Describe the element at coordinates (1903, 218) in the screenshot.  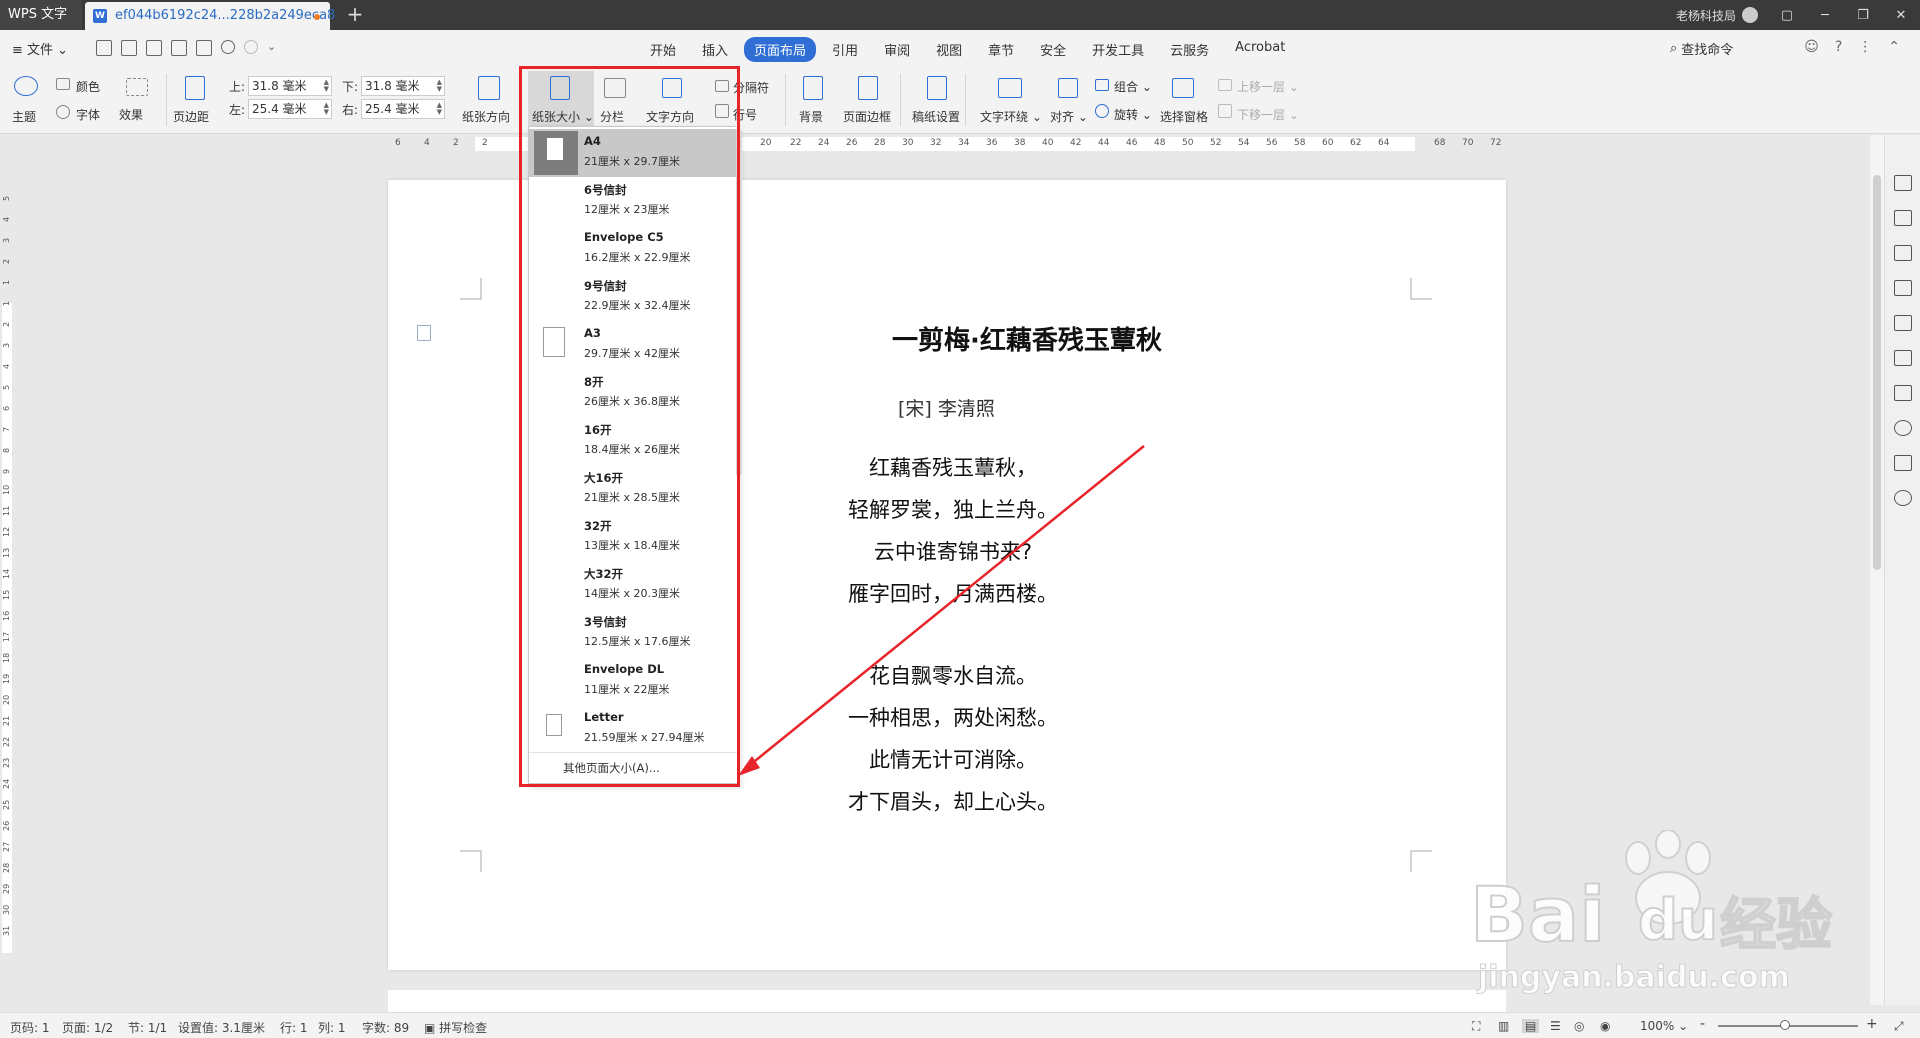
I see `select-icon` at that location.